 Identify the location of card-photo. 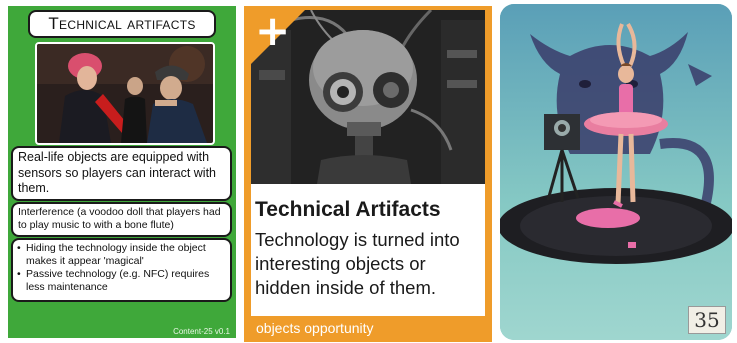
(125, 93).